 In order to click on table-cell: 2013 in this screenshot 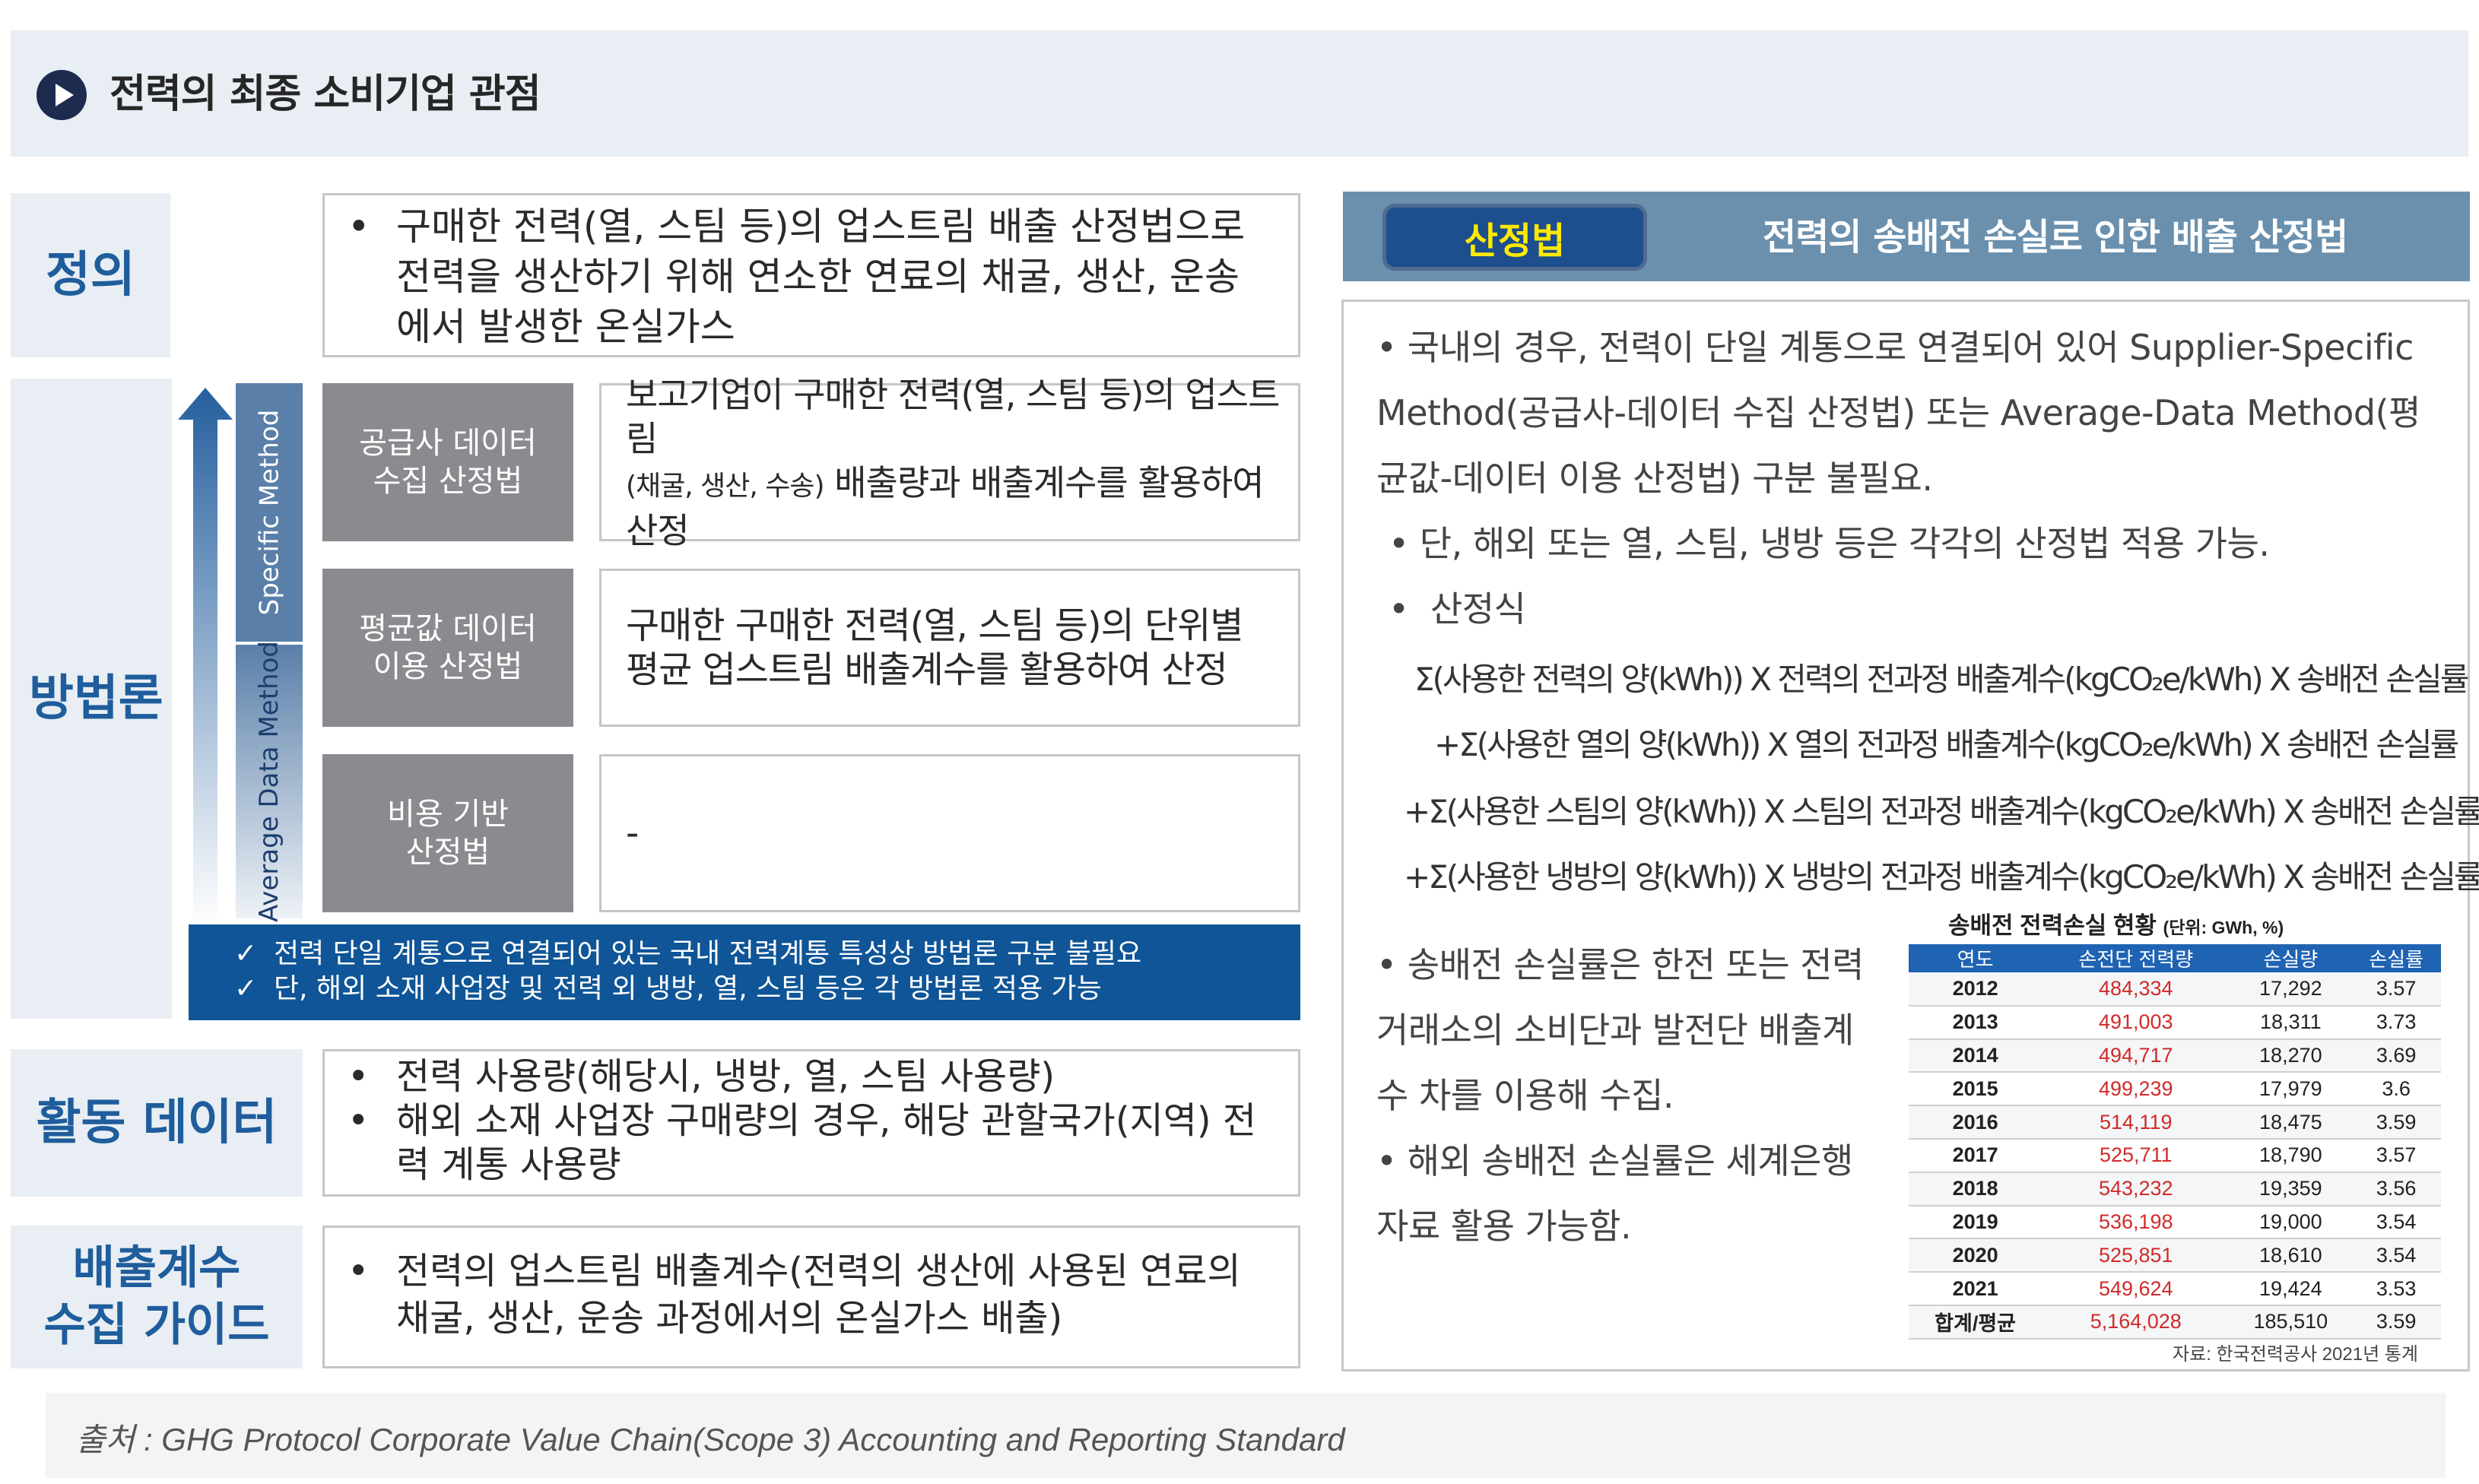, I will do `click(1976, 1022)`.